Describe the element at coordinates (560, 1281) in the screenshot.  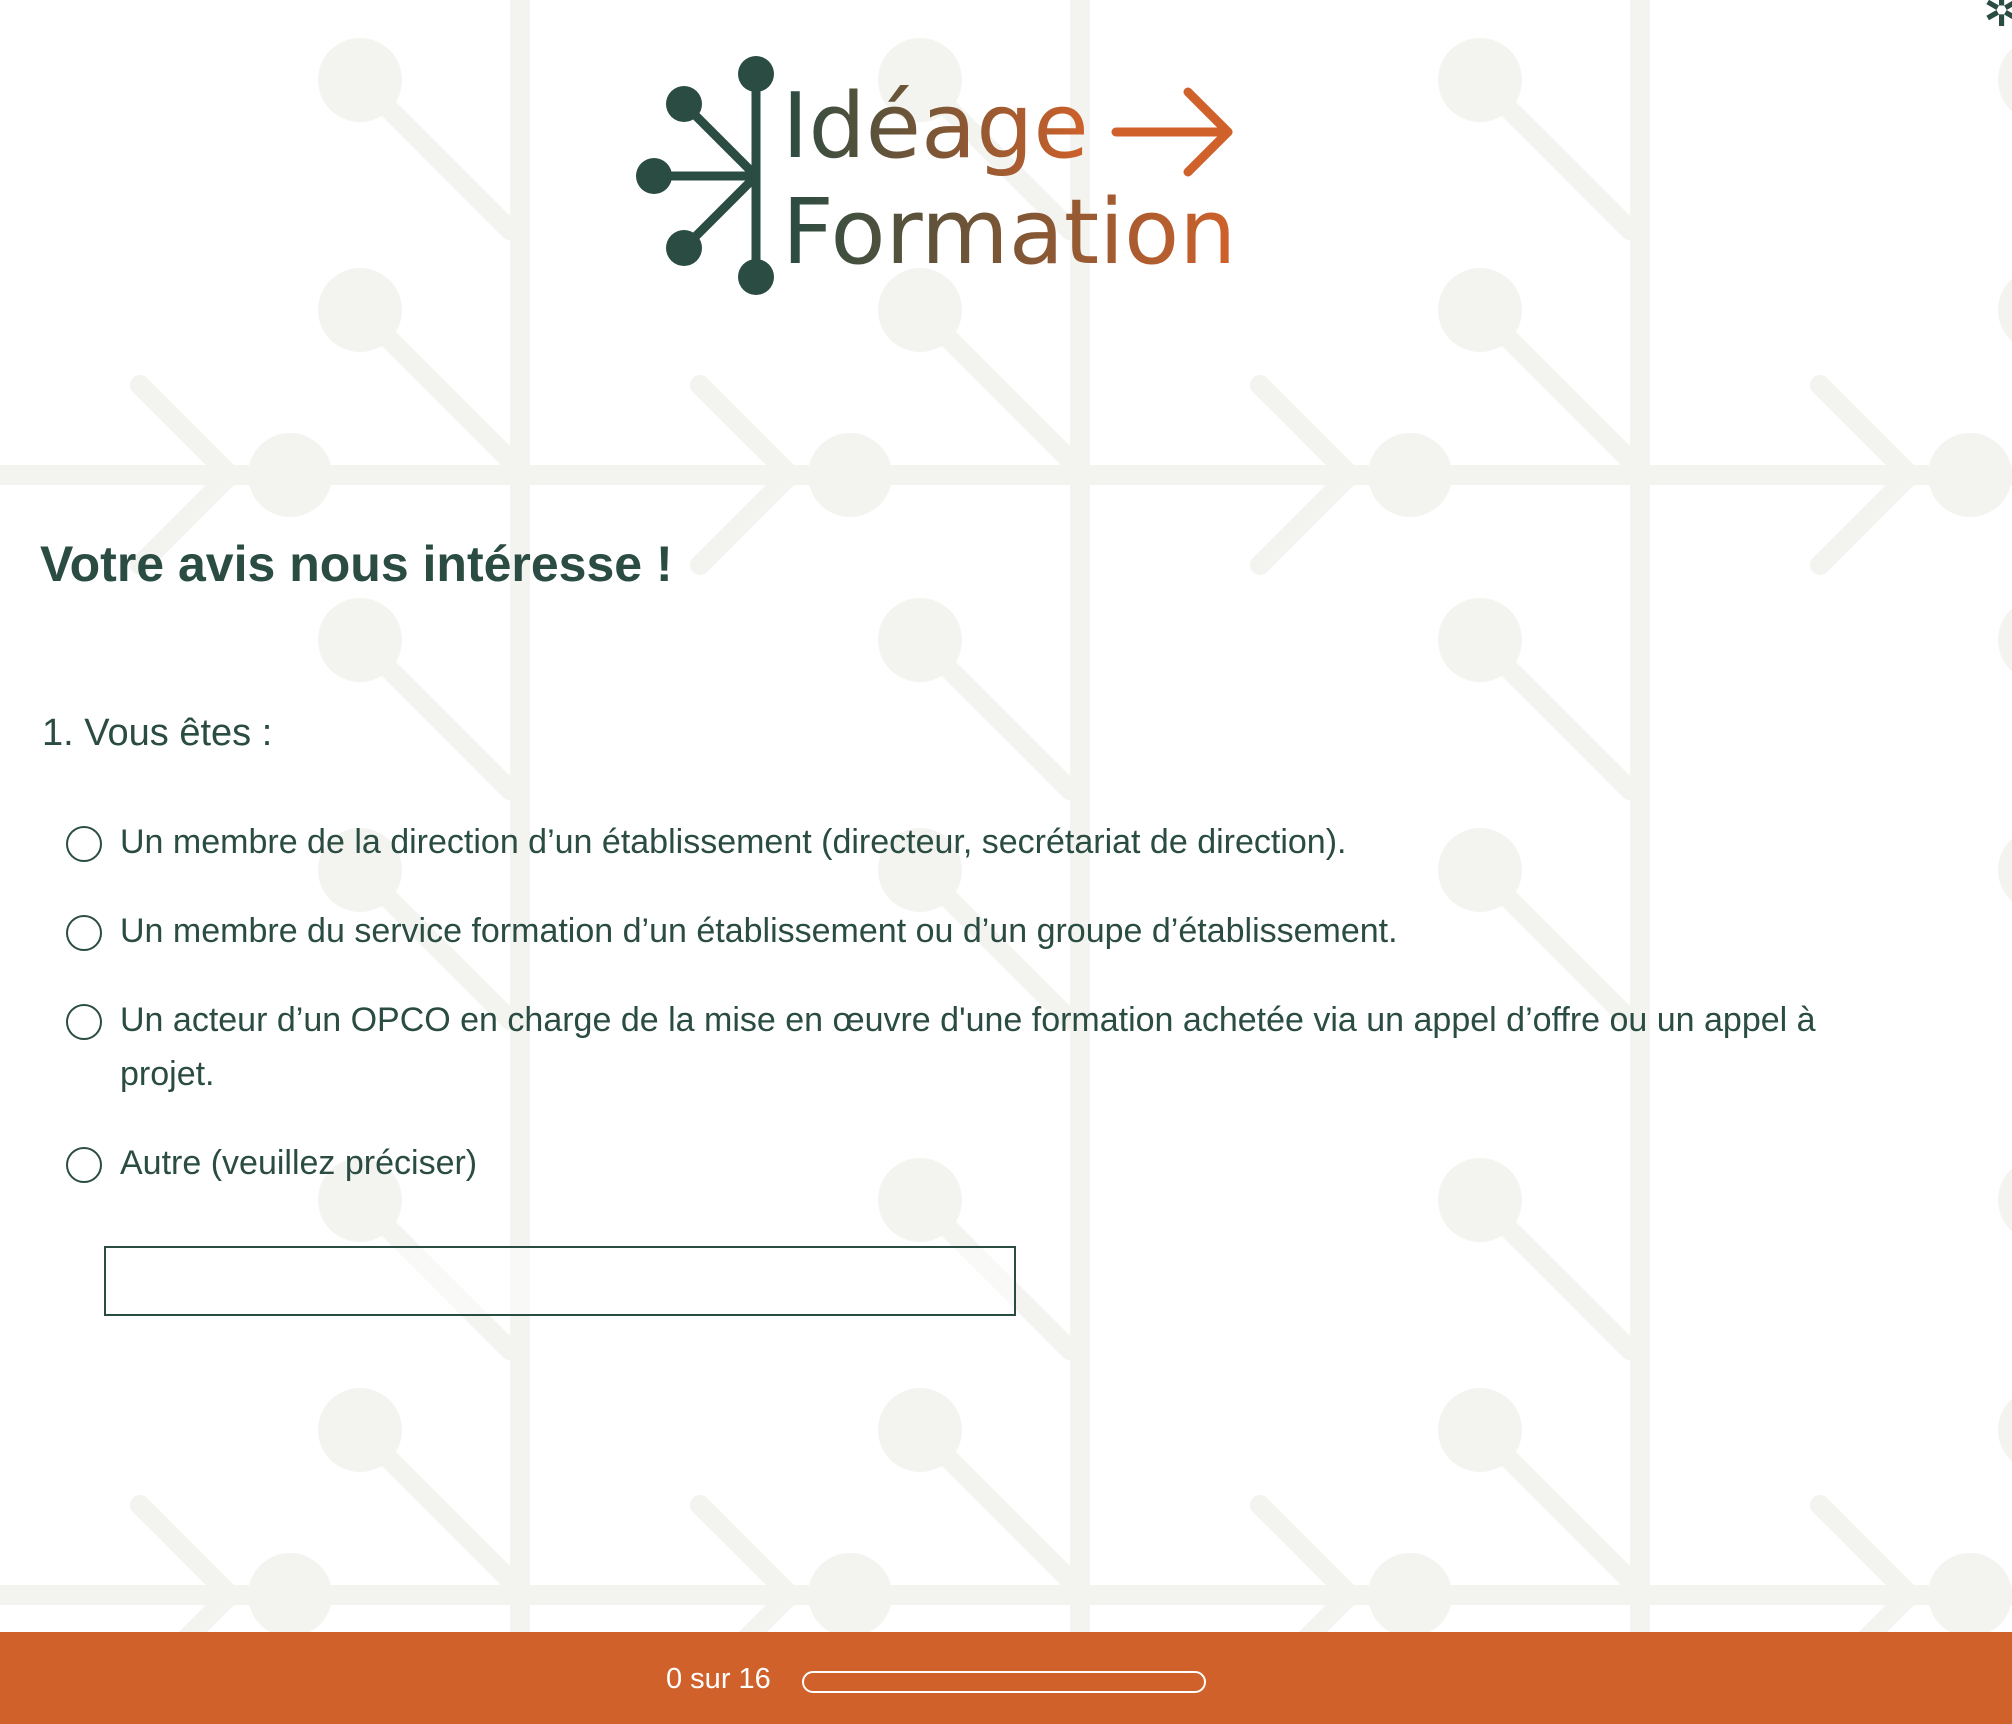
I see `other-specify-input` at that location.